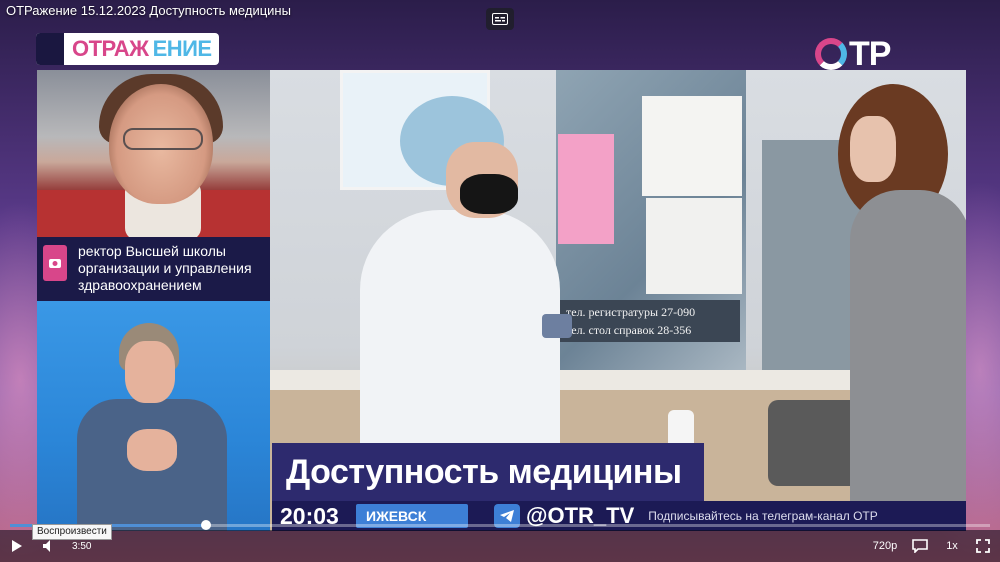 This screenshot has height=562, width=1000. I want to click on subtitles-button, so click(920, 546).